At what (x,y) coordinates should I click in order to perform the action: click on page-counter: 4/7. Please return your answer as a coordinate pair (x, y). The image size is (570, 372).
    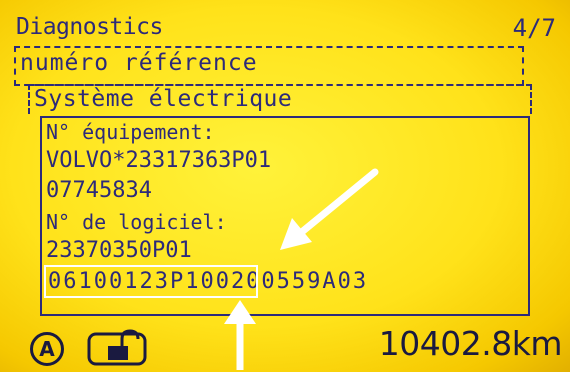
    Looking at the image, I should click on (534, 28).